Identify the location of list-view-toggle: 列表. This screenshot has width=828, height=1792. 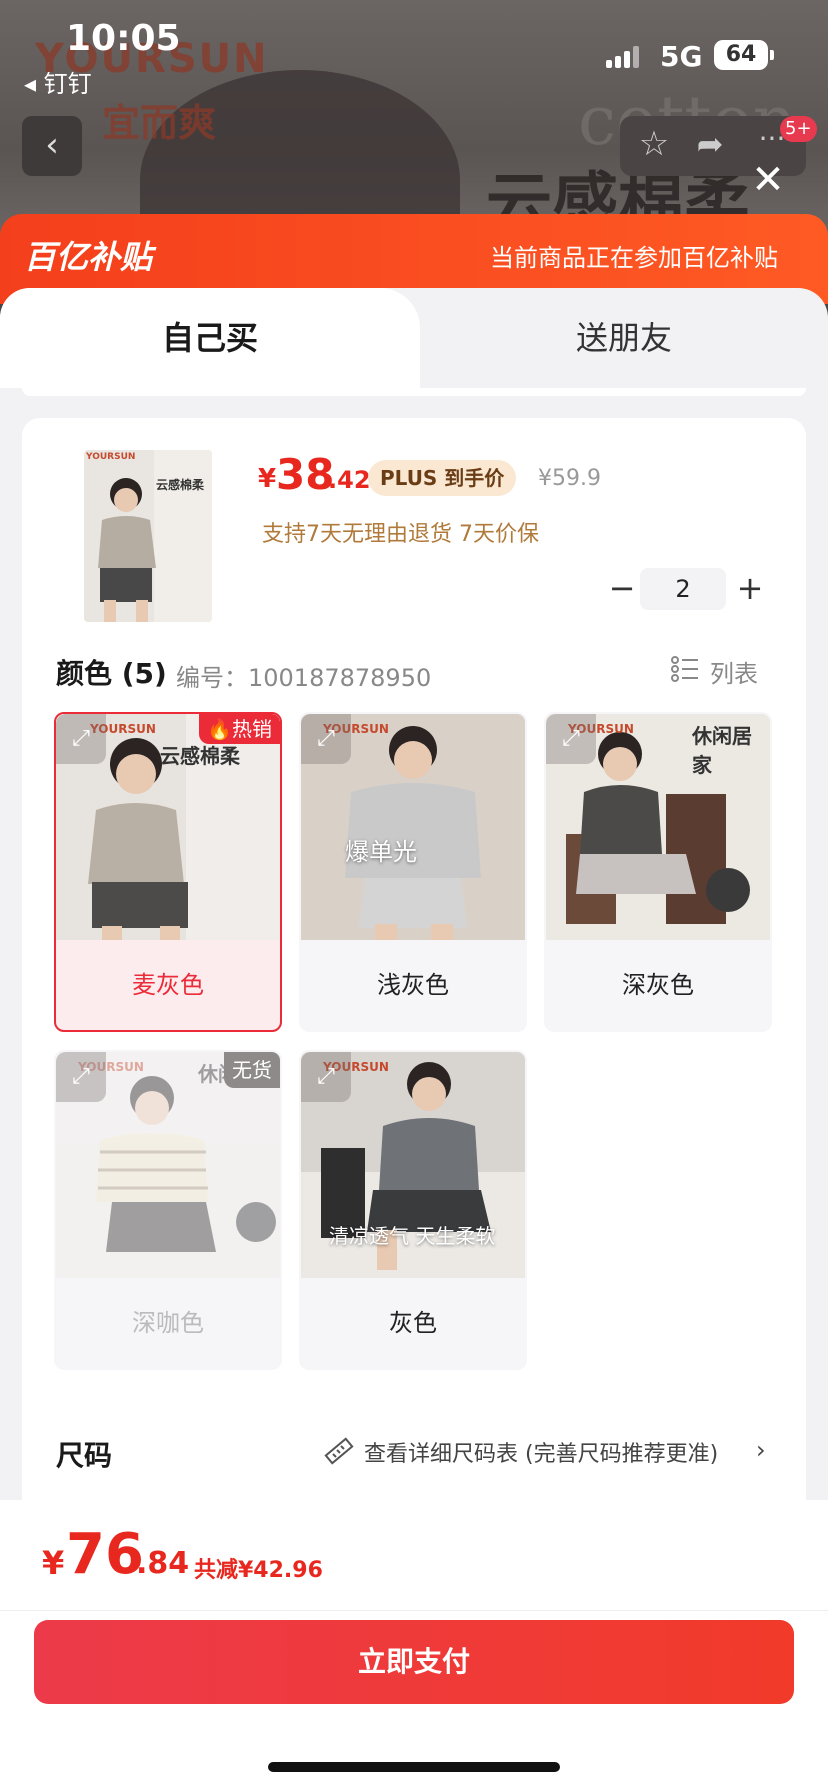
(734, 671).